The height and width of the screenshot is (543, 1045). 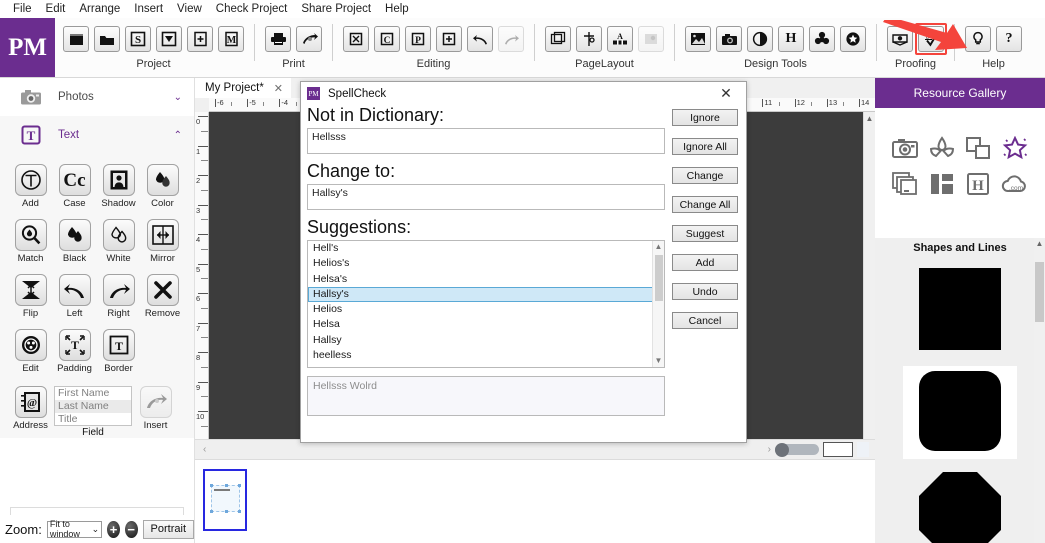 What do you see at coordinates (863, 449) in the screenshot?
I see `zoom-plus-button` at bounding box center [863, 449].